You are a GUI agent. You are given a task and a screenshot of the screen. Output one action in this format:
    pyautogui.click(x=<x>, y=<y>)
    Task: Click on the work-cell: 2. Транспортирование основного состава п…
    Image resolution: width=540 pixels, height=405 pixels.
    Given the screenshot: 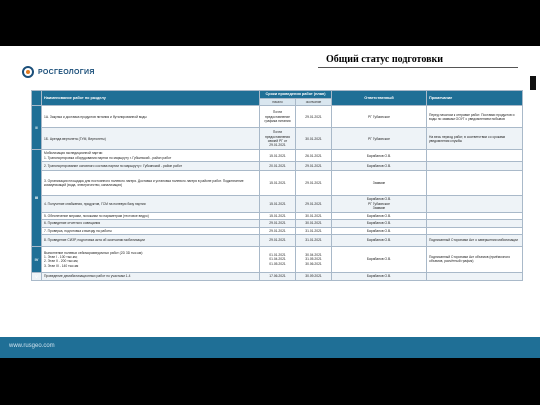 What is the action you would take?
    pyautogui.click(x=150, y=166)
    